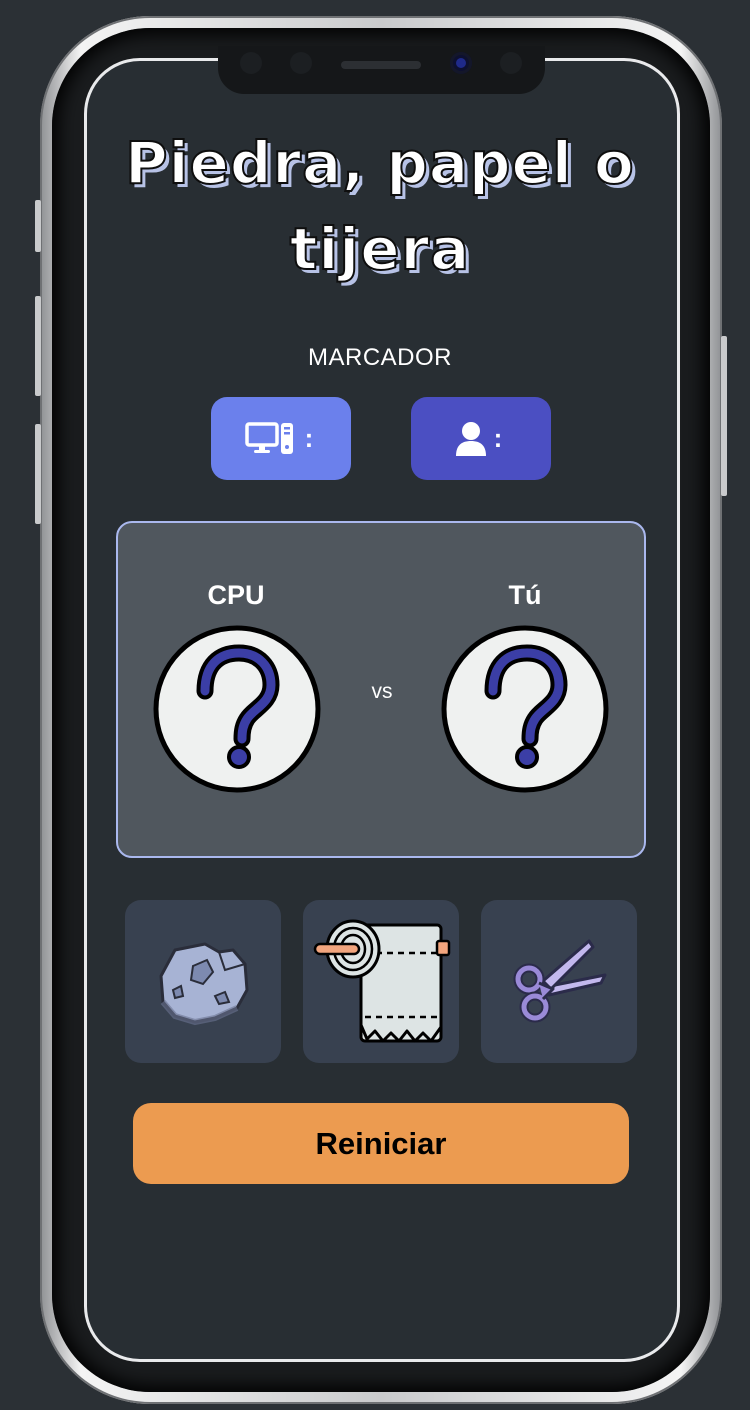  Describe the element at coordinates (38, 226) in the screenshot. I see `side-button-mute` at that location.